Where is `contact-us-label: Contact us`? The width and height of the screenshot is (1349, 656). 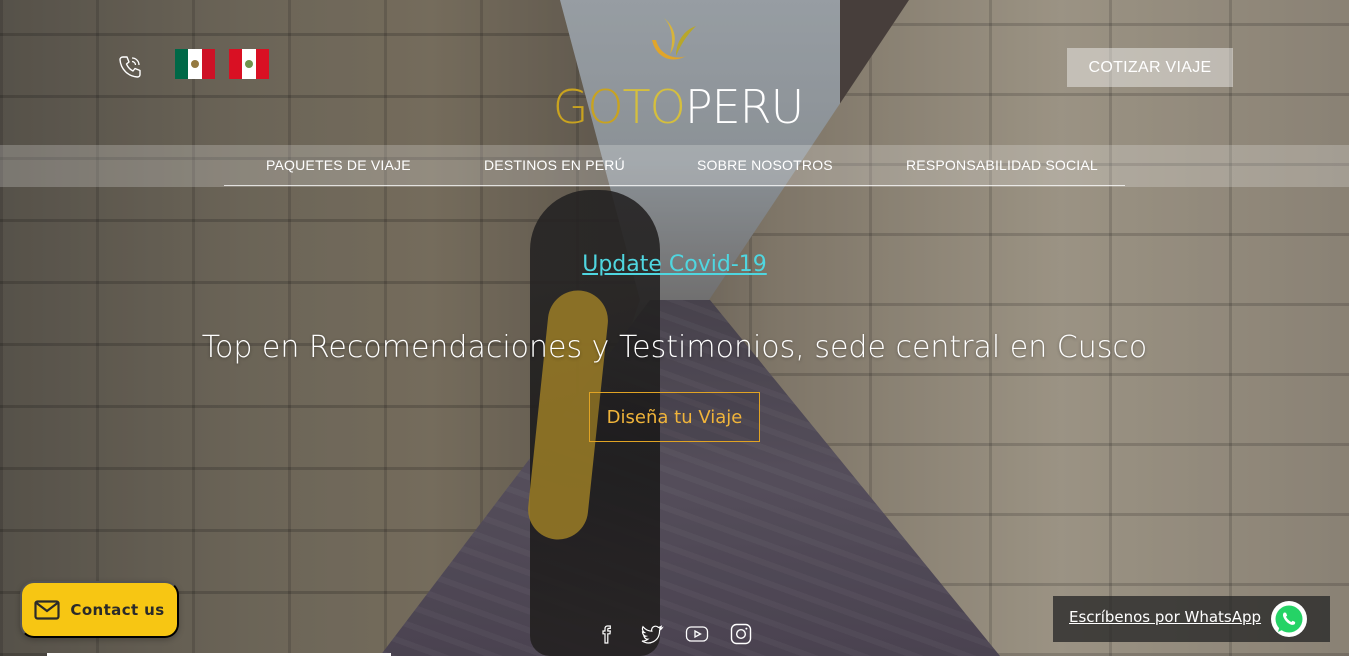
contact-us-label: Contact us is located at coordinates (117, 609).